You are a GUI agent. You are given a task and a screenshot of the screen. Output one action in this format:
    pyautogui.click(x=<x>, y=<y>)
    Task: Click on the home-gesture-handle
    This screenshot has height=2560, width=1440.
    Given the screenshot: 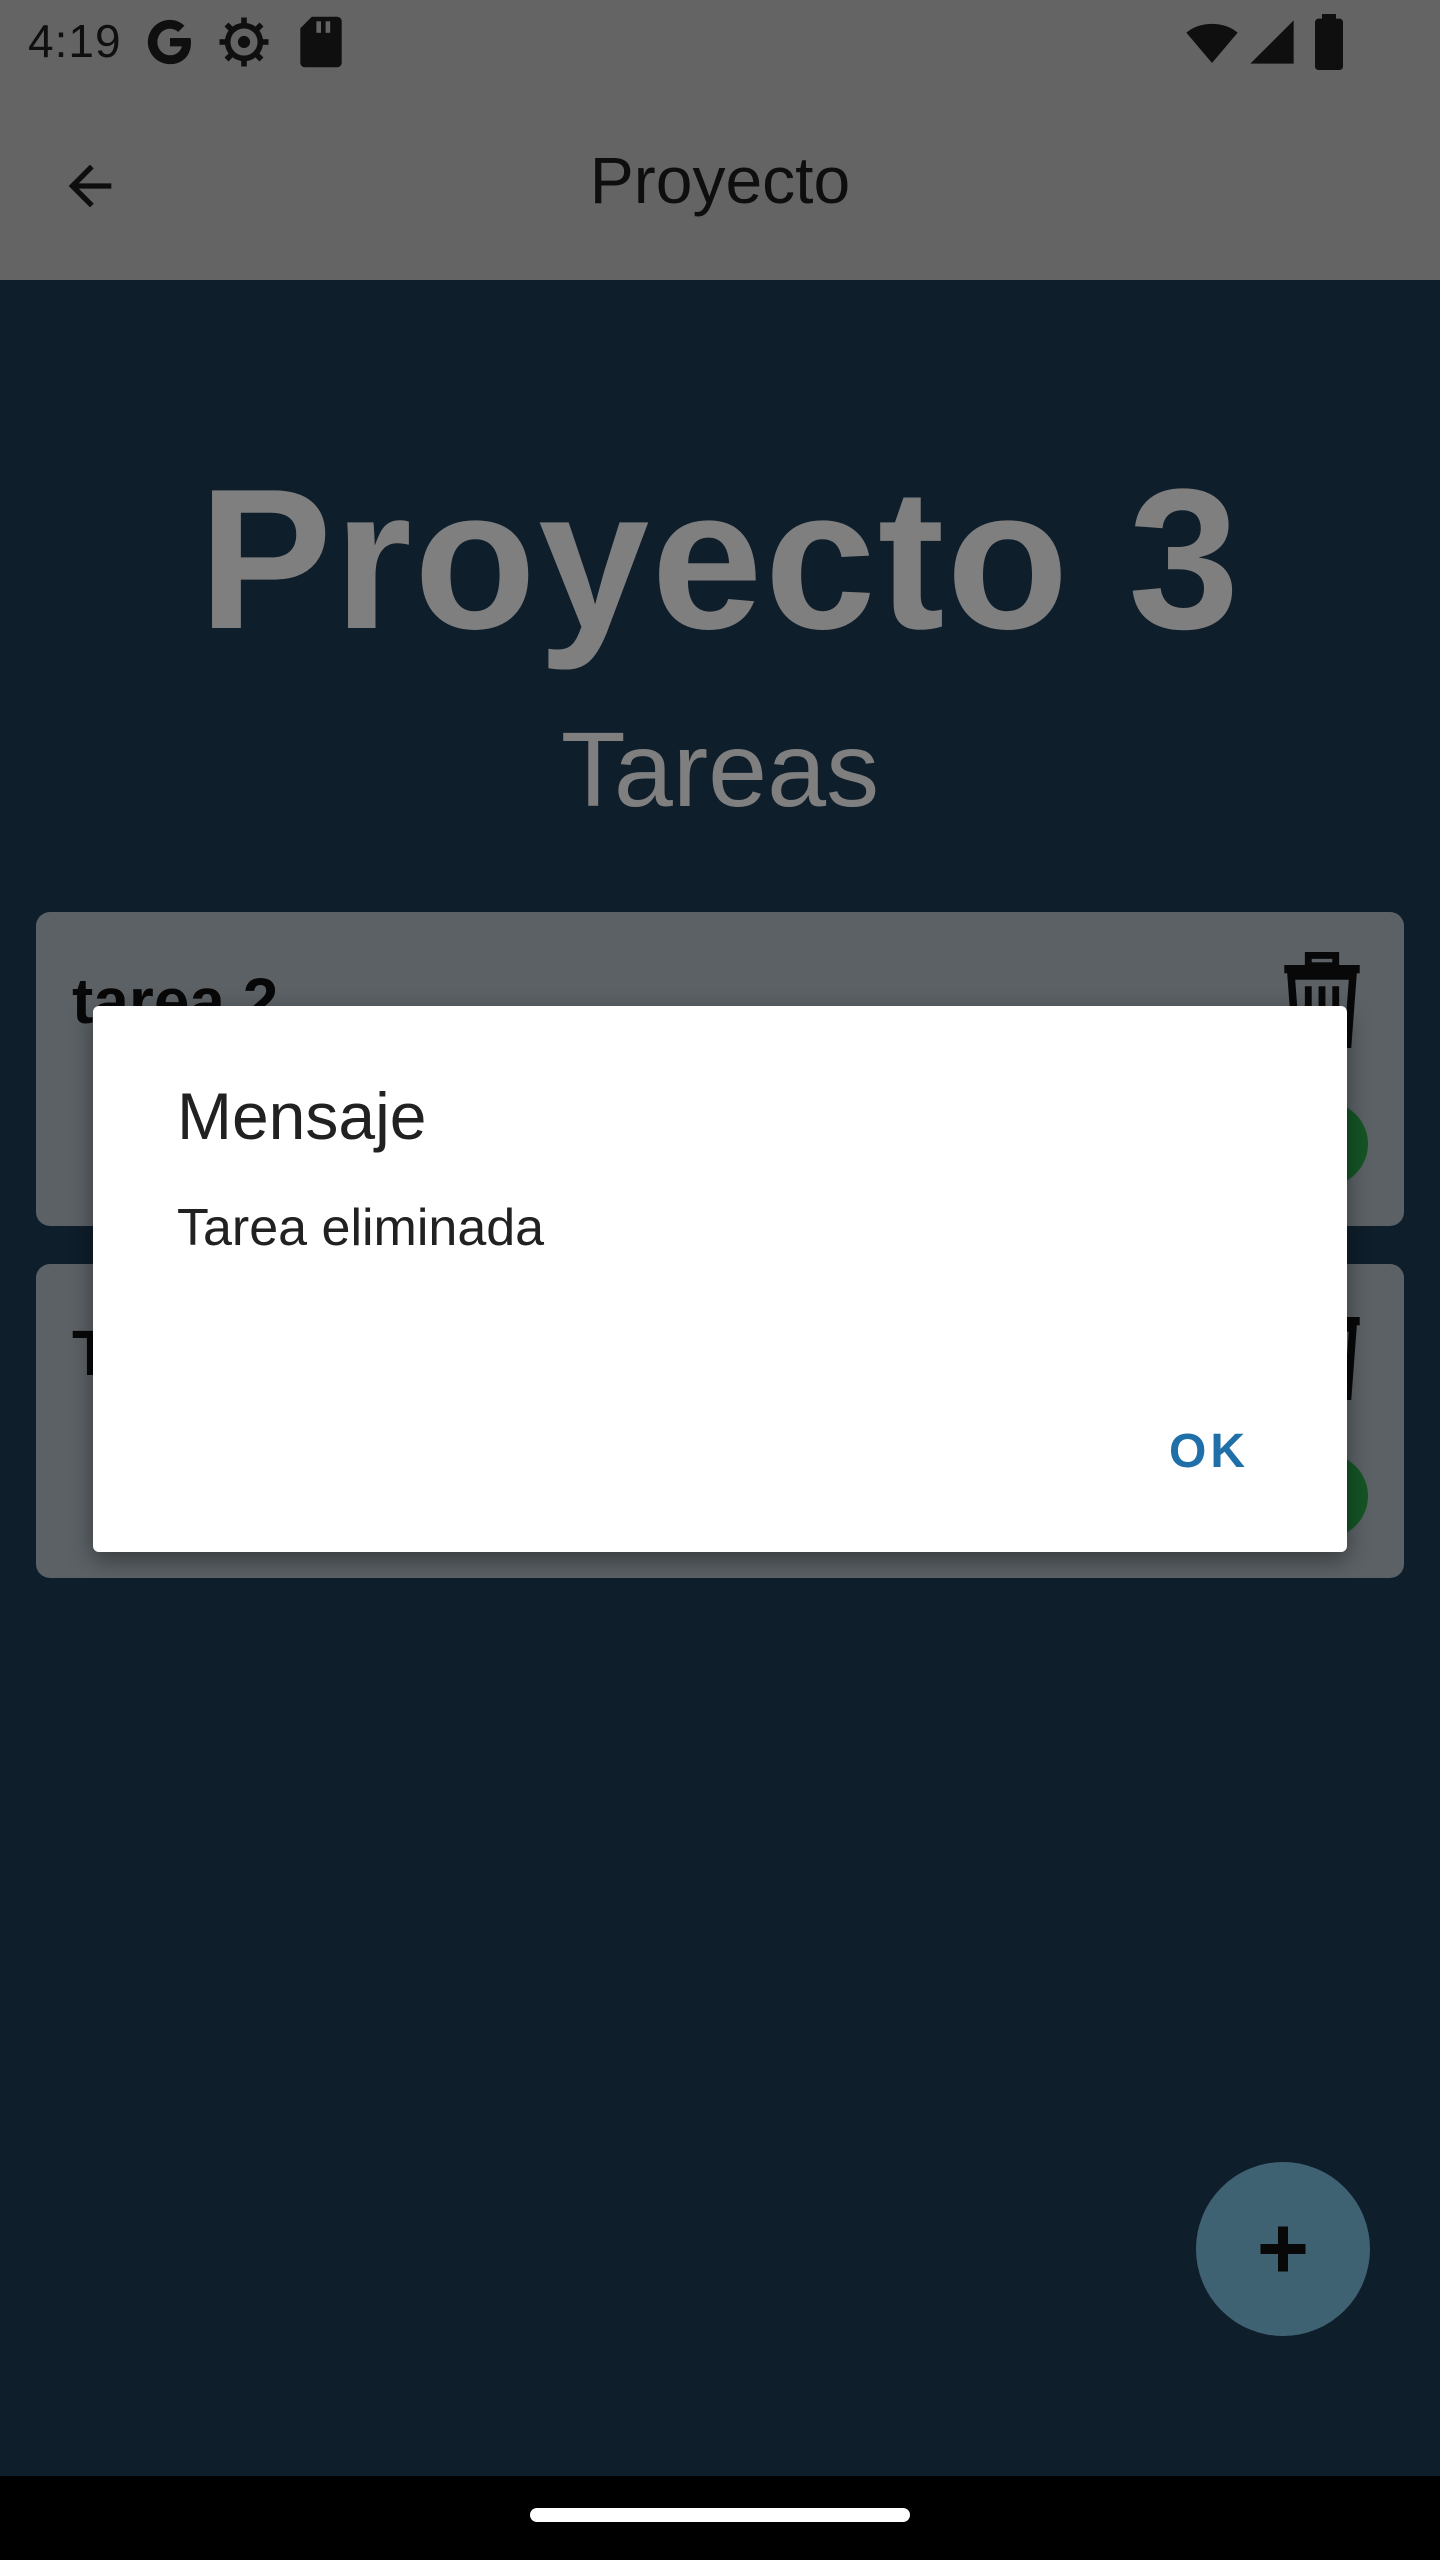 What is the action you would take?
    pyautogui.click(x=720, y=2515)
    